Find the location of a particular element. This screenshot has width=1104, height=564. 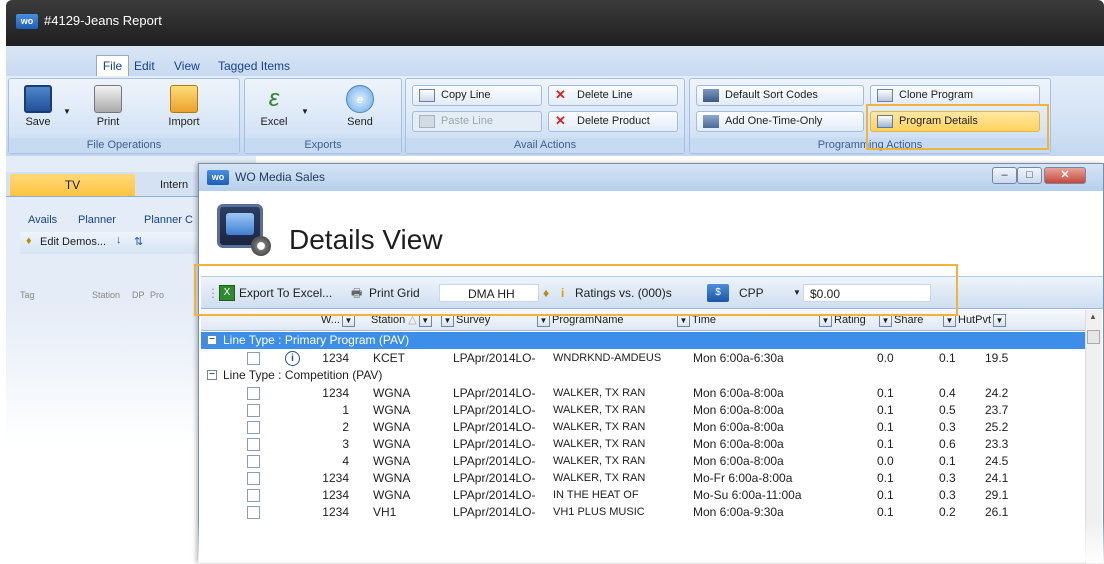

menu-view: View is located at coordinates (187, 66).